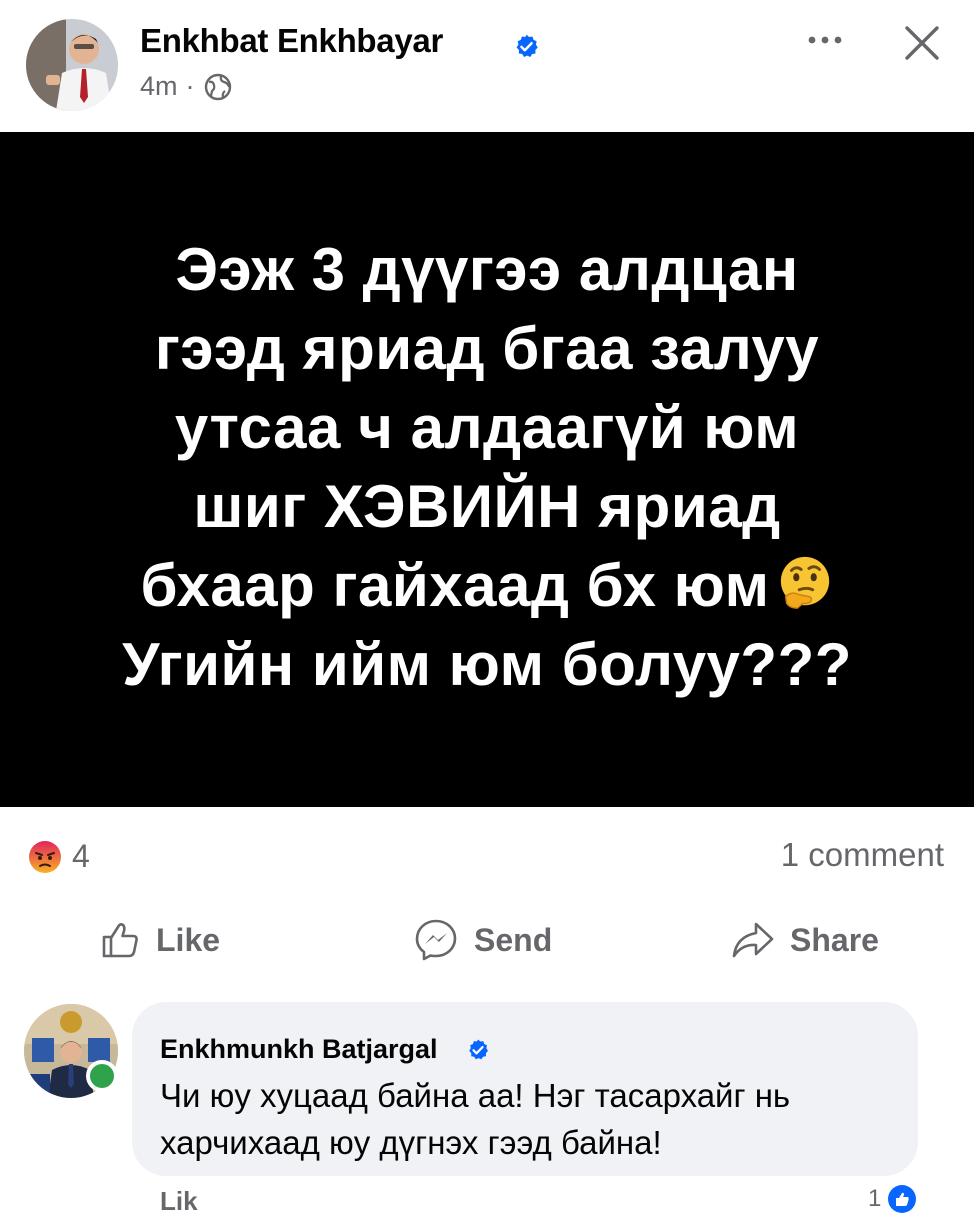  I want to click on more-options-button, so click(825, 40).